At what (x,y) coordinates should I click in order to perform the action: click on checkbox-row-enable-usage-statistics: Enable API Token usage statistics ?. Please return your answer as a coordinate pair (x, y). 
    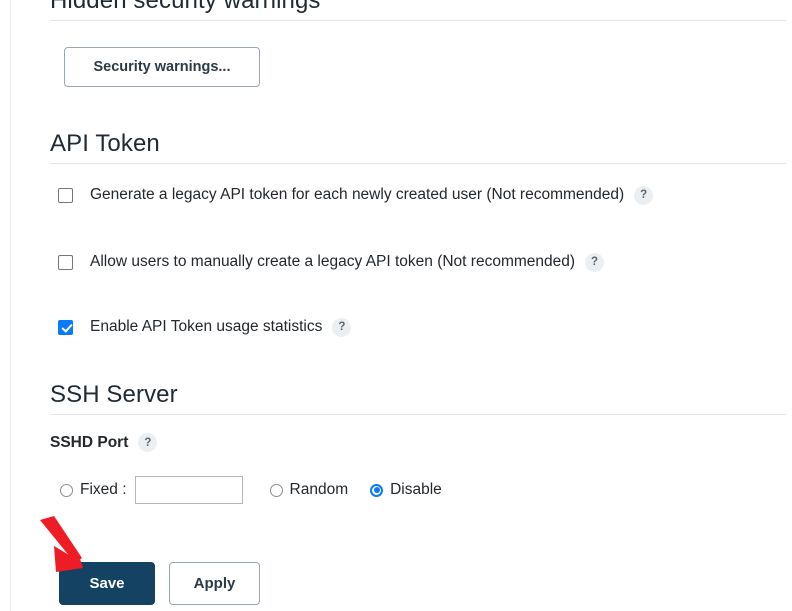
    Looking at the image, I should click on (205, 327).